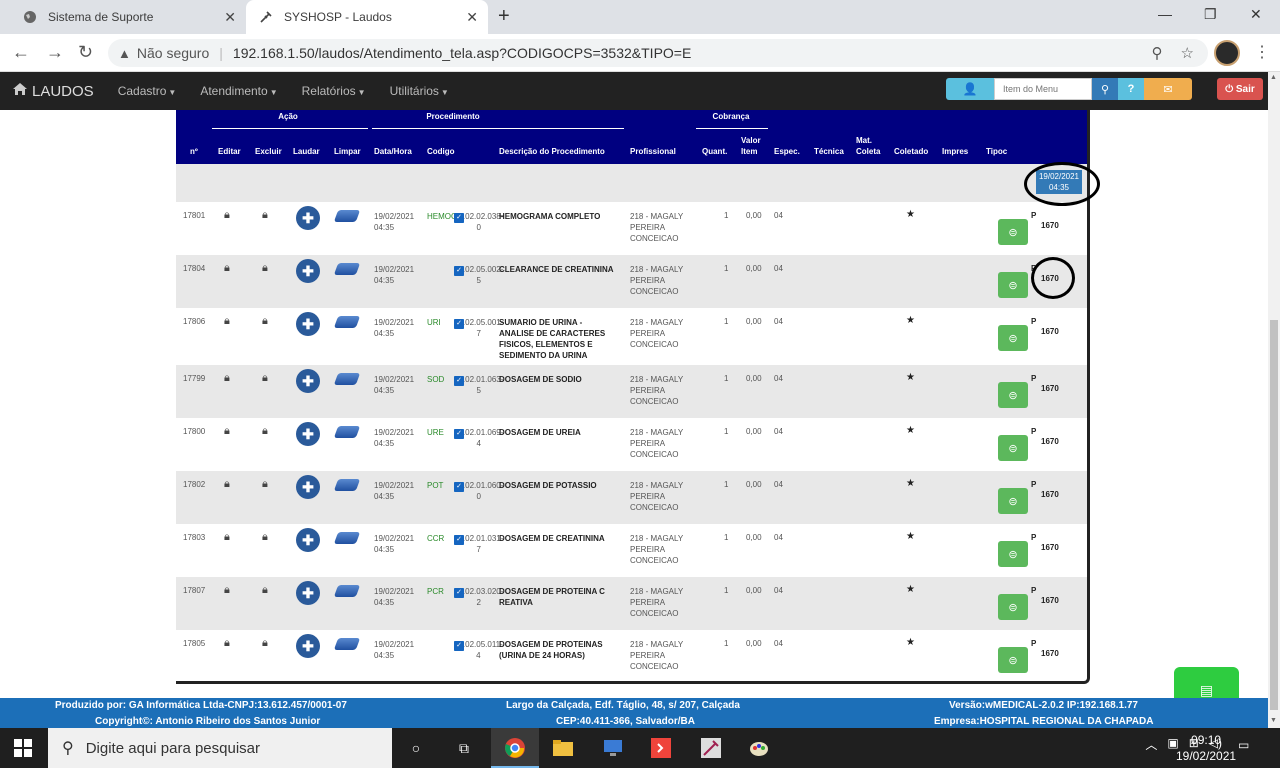 The image size is (1280, 768). I want to click on windows-start-icon, so click(23, 748).